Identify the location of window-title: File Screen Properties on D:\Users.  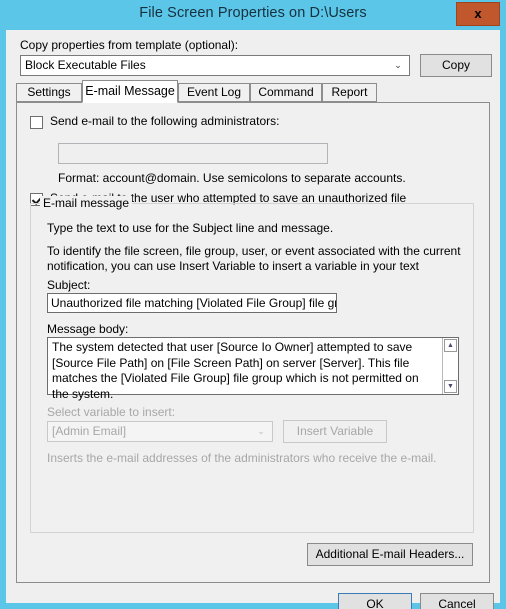
(253, 13).